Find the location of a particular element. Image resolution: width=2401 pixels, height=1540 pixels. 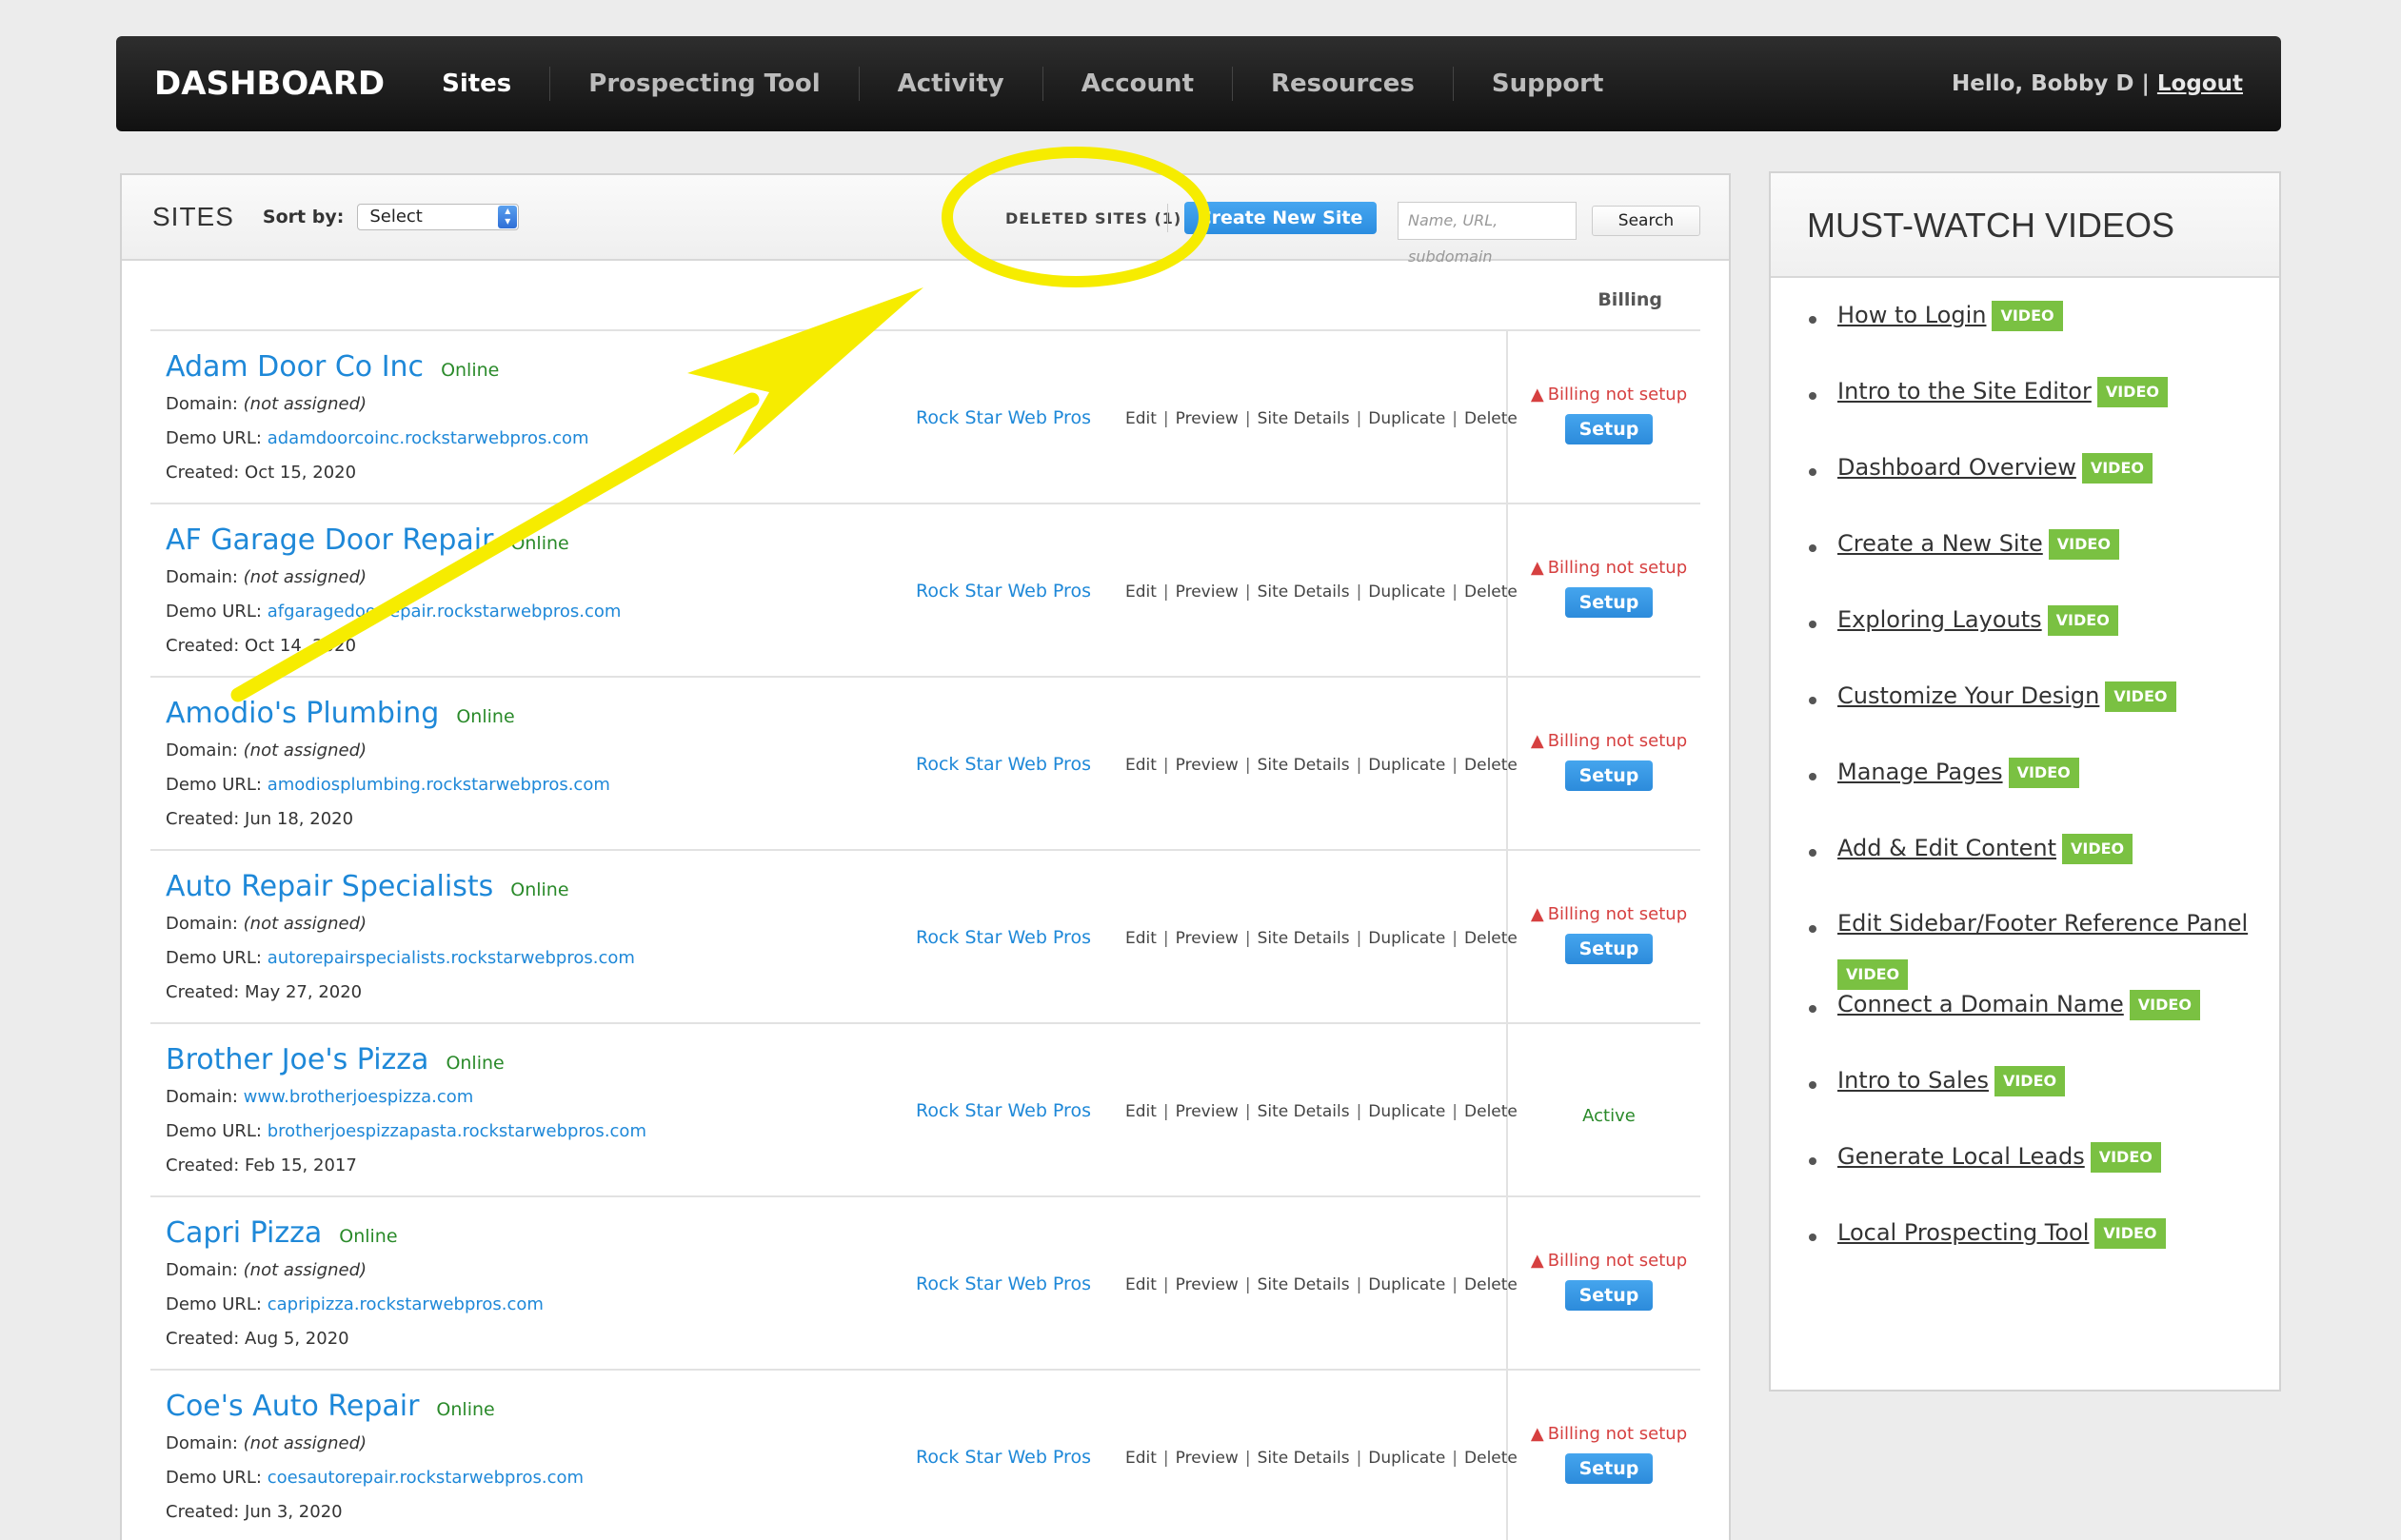

video-link: Local Prospecting Tool is located at coordinates (1963, 1232).